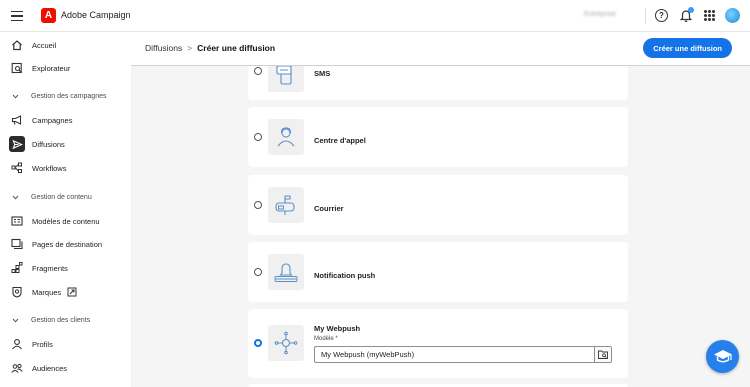 The image size is (750, 387). I want to click on sidebar-item-label: Campagnes, so click(52, 120).